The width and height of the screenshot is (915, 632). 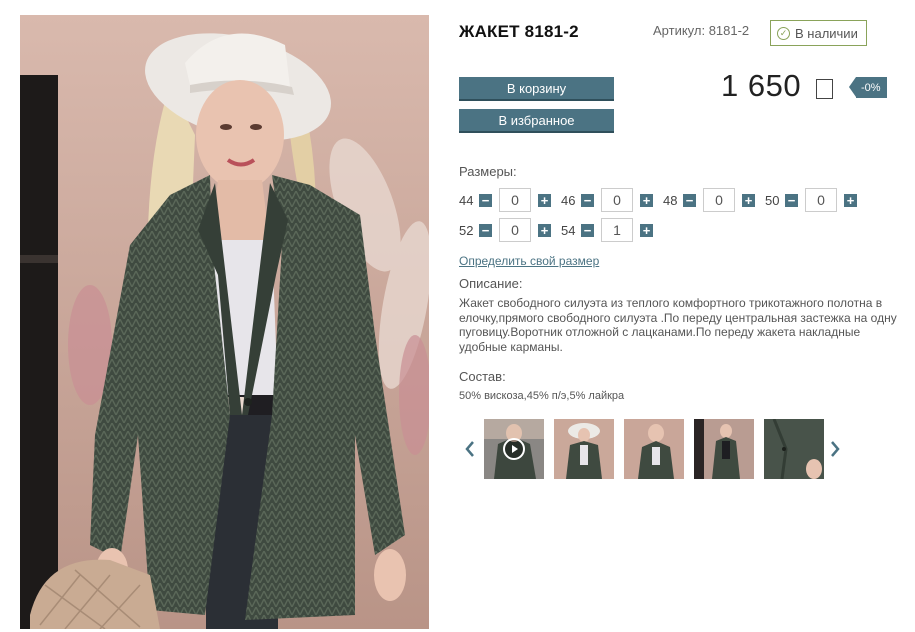 What do you see at coordinates (772, 200) in the screenshot?
I see `size-number: 50` at bounding box center [772, 200].